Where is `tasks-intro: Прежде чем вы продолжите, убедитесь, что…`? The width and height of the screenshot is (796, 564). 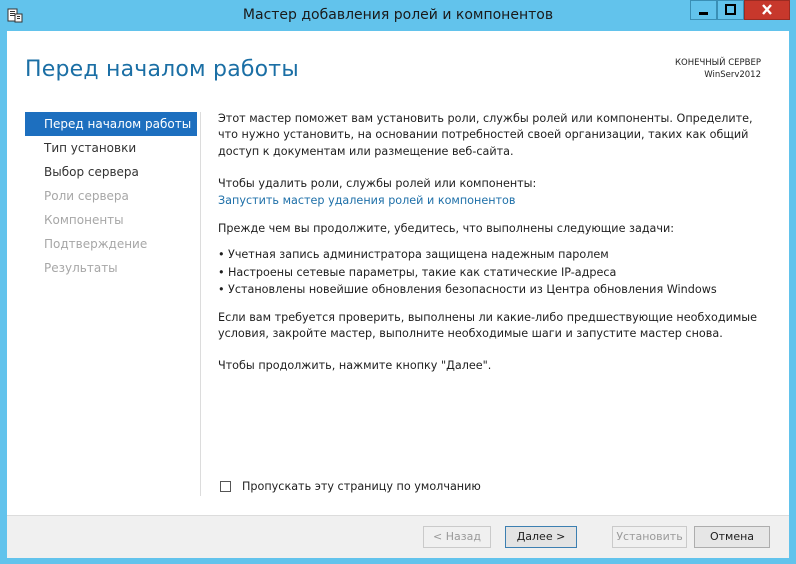 tasks-intro: Прежде чем вы продолжите, убедитесь, что… is located at coordinates (446, 229).